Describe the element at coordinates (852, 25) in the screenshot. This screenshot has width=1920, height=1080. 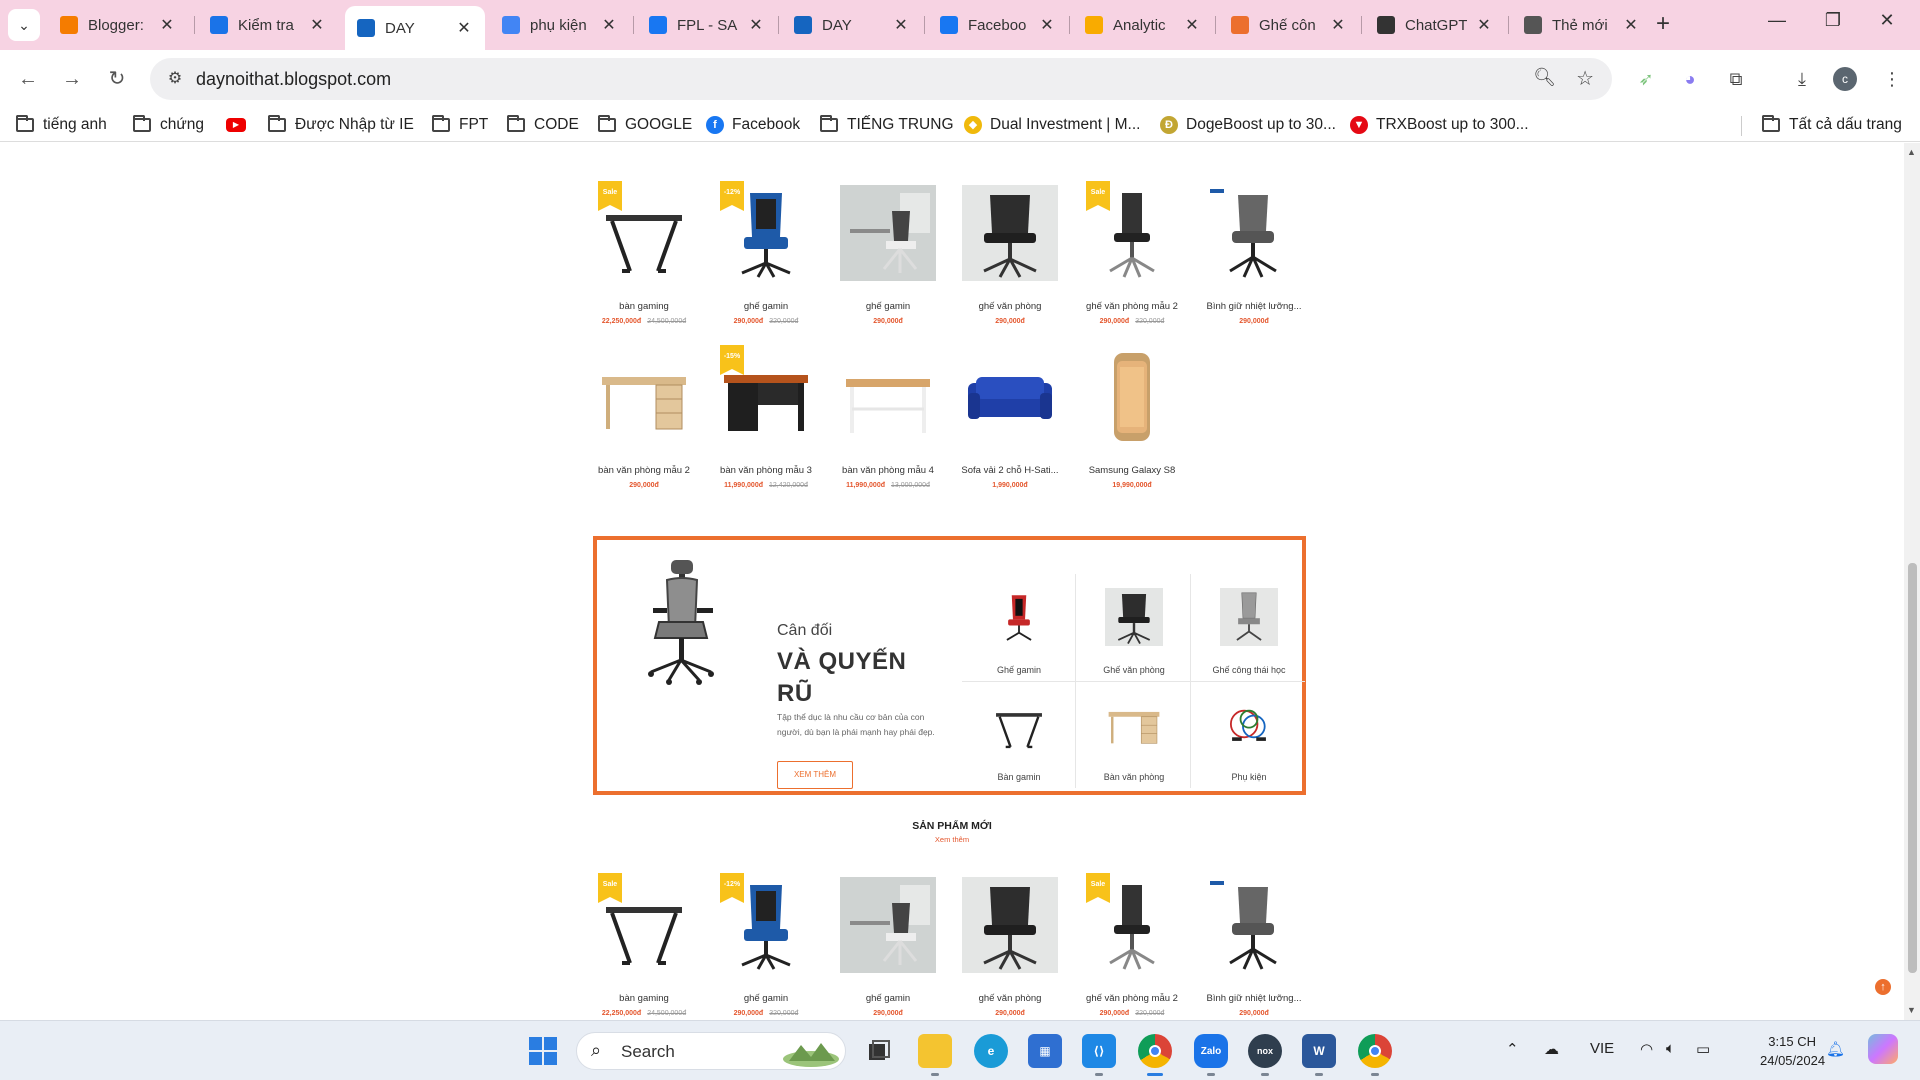
I see `tab-6: DAY ✕` at that location.